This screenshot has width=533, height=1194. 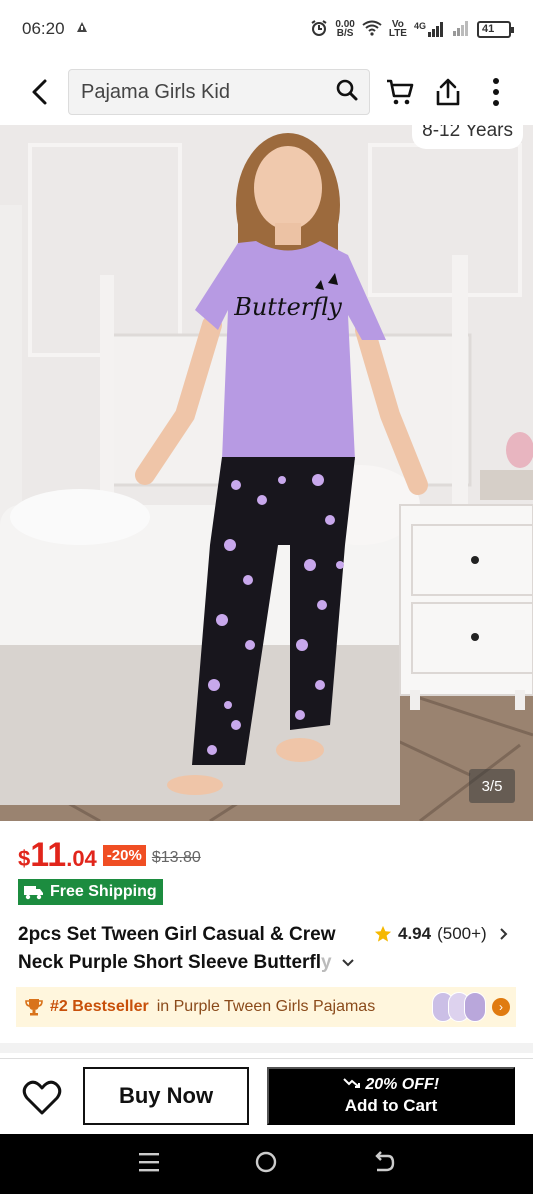 I want to click on add-to-cart-label: Add to Cart, so click(x=391, y=1105).